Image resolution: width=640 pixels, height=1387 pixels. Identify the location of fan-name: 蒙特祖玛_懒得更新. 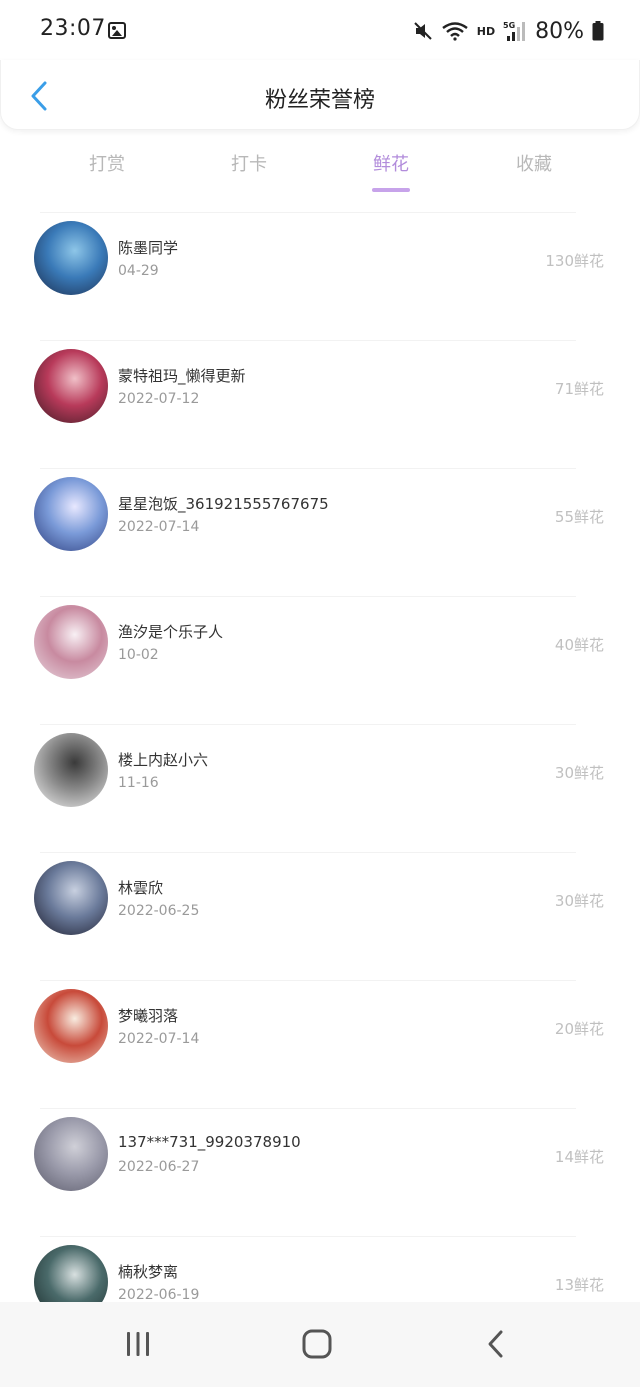
(182, 376).